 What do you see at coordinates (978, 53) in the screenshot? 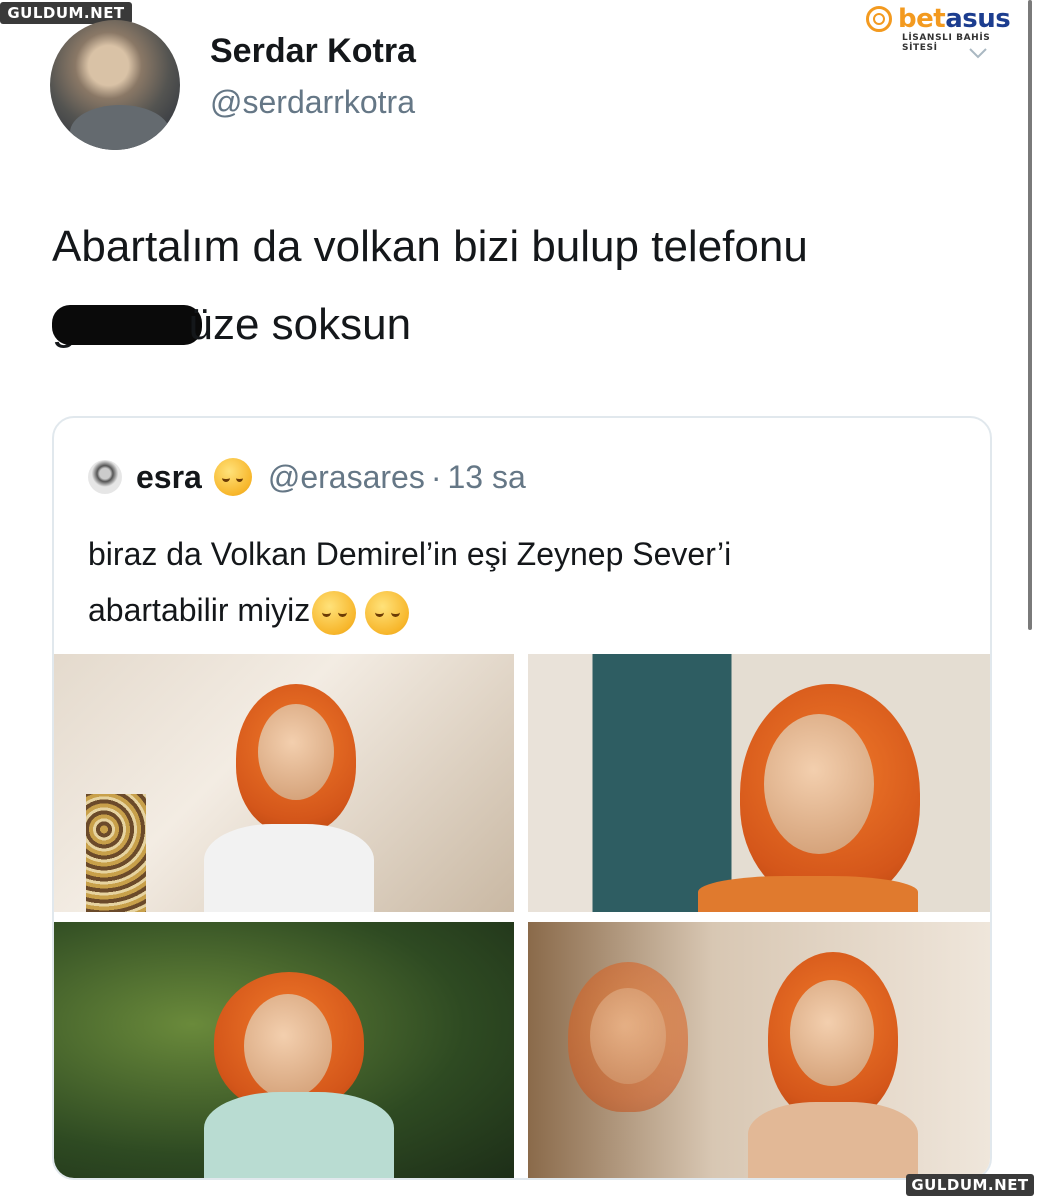
I see `chevron-down-icon` at bounding box center [978, 53].